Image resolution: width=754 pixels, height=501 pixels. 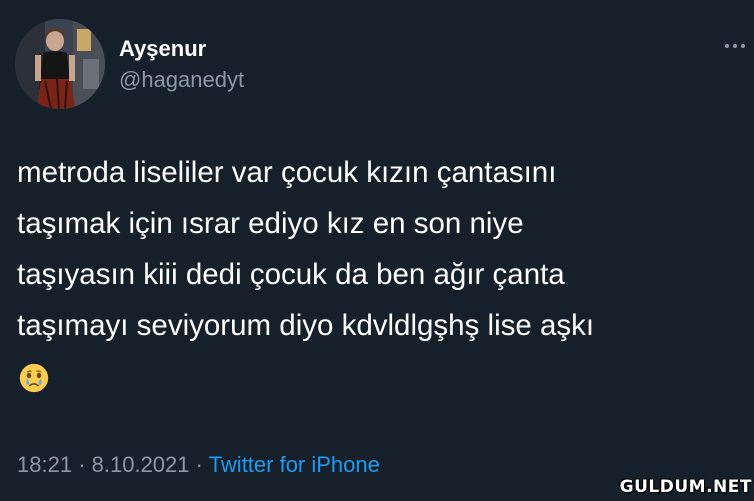 What do you see at coordinates (727, 46) in the screenshot?
I see `more-horizontal-icon` at bounding box center [727, 46].